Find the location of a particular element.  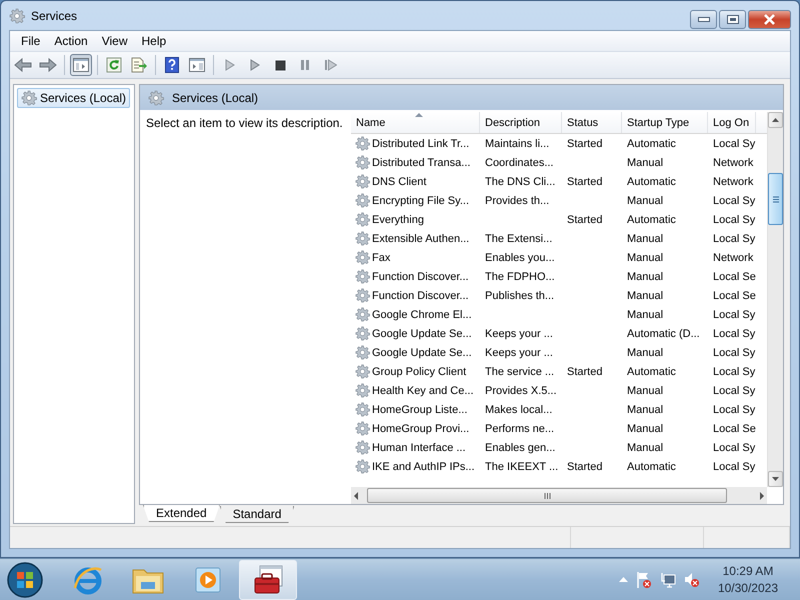

toolbox-icon is located at coordinates (268, 580).